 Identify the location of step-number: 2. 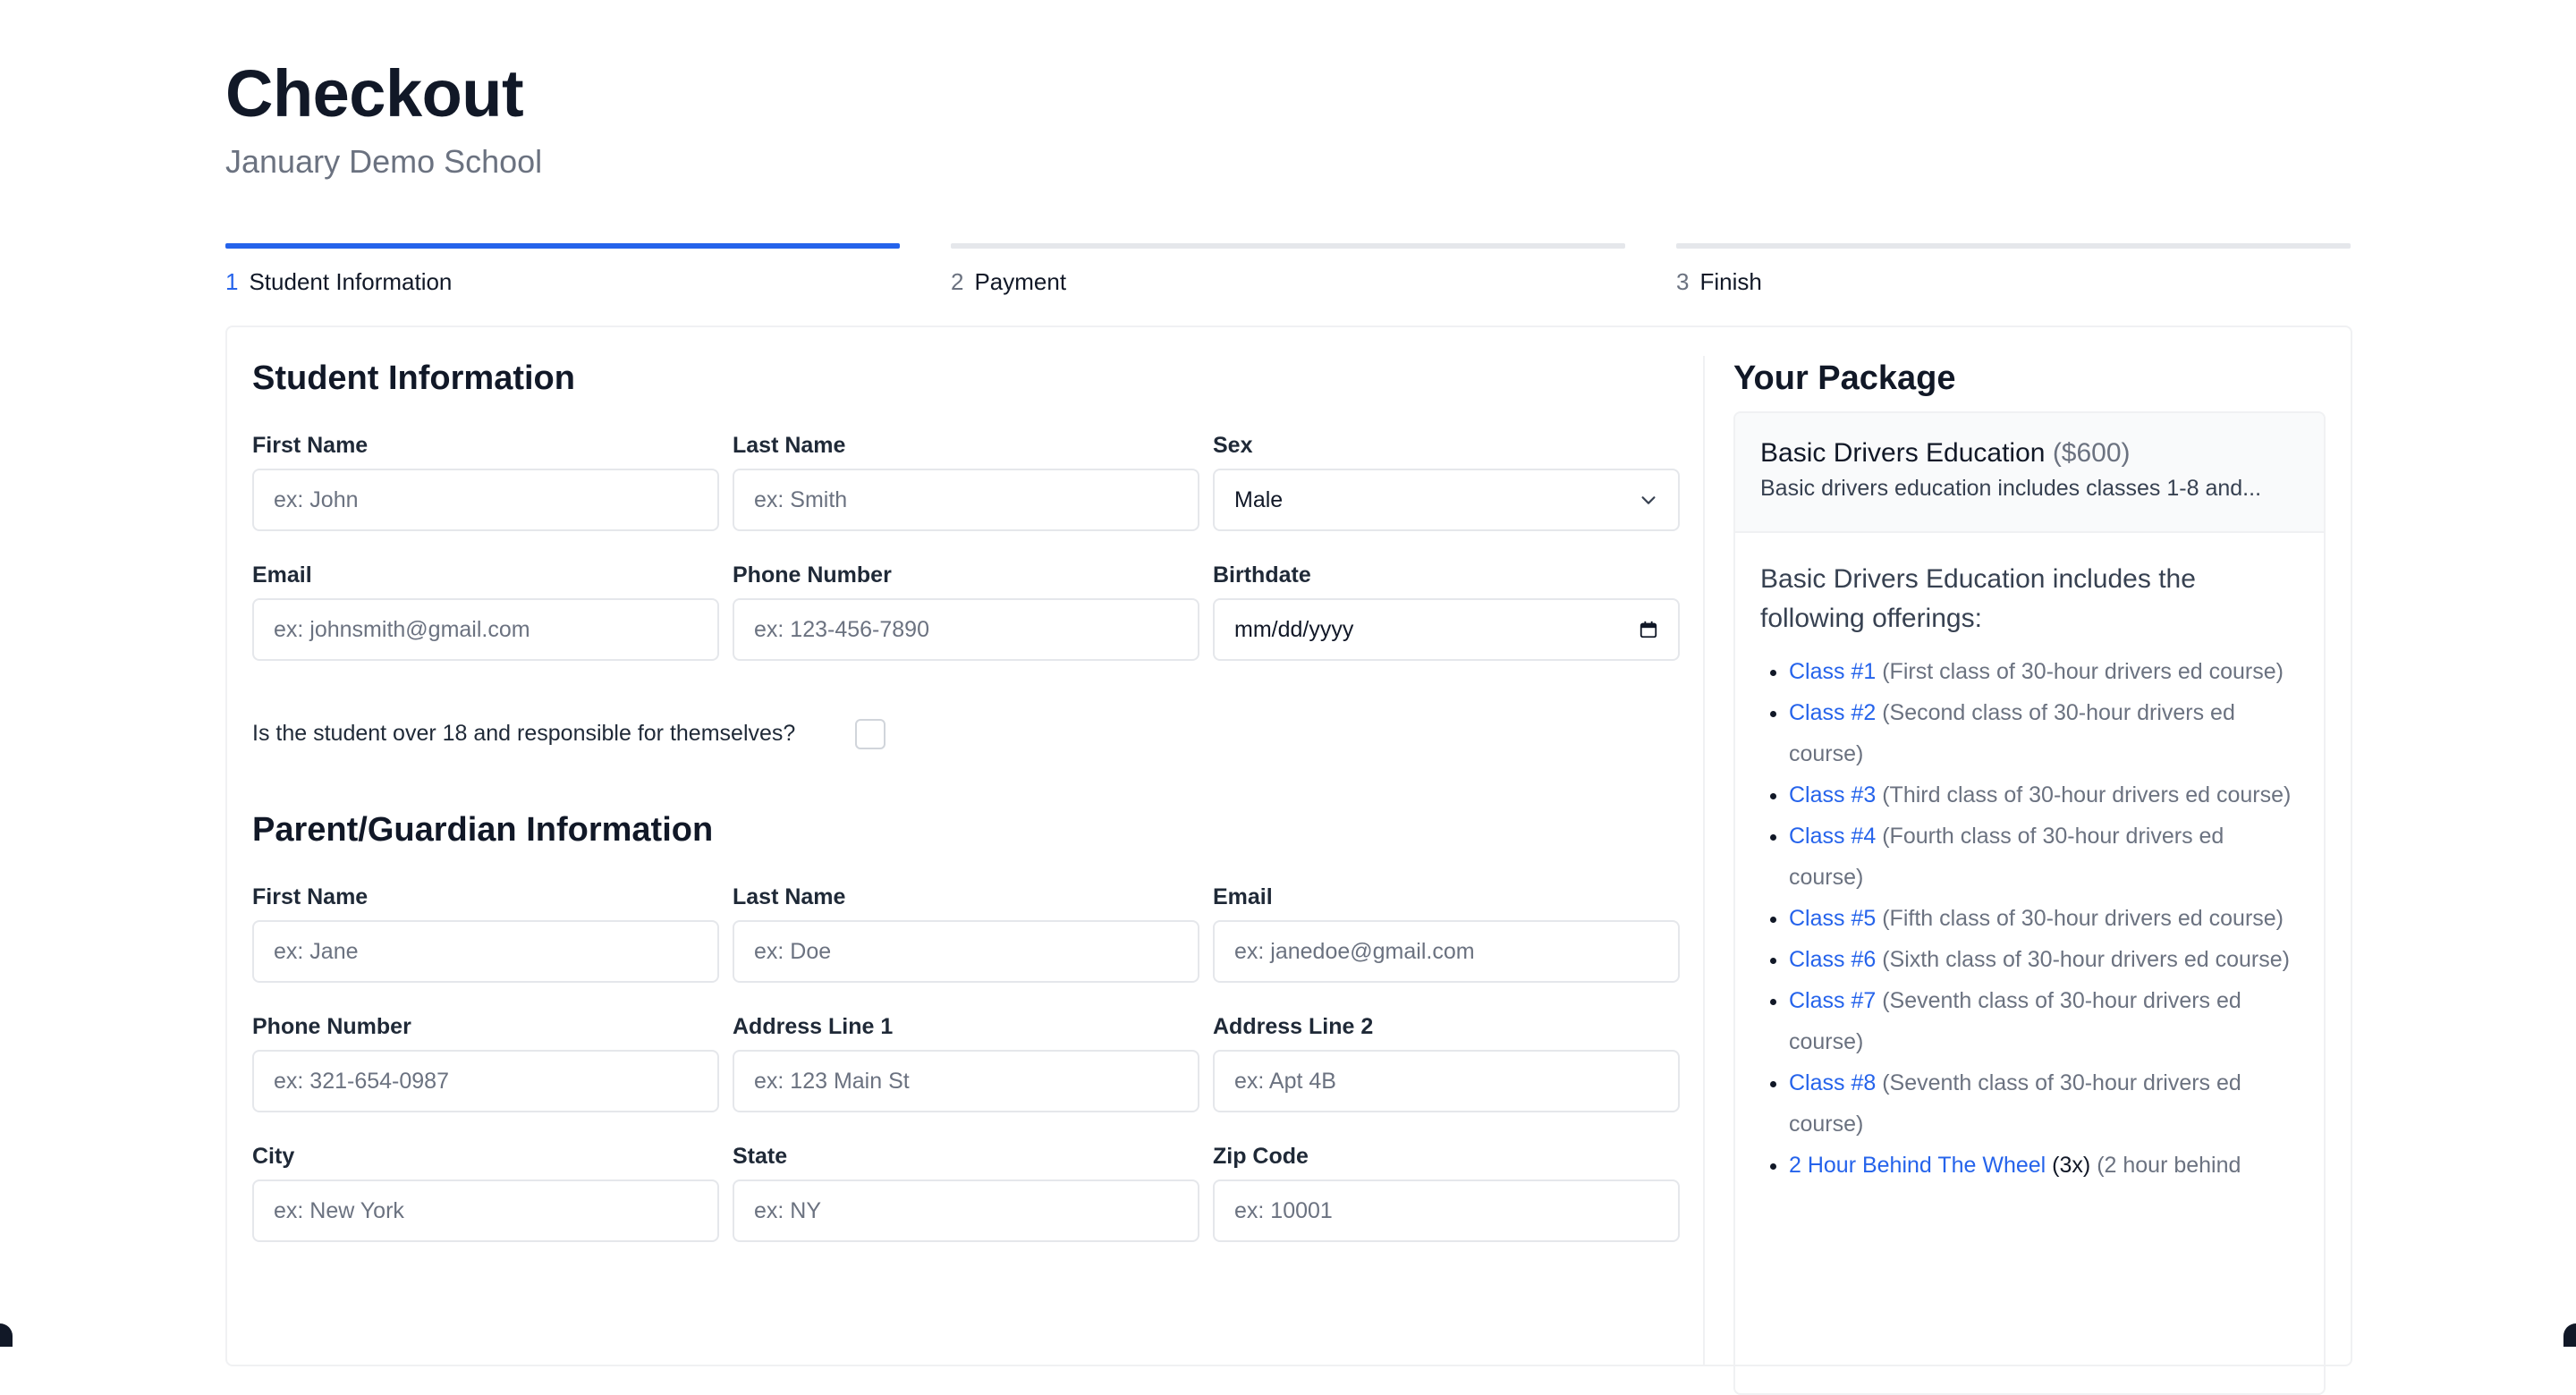
(957, 281).